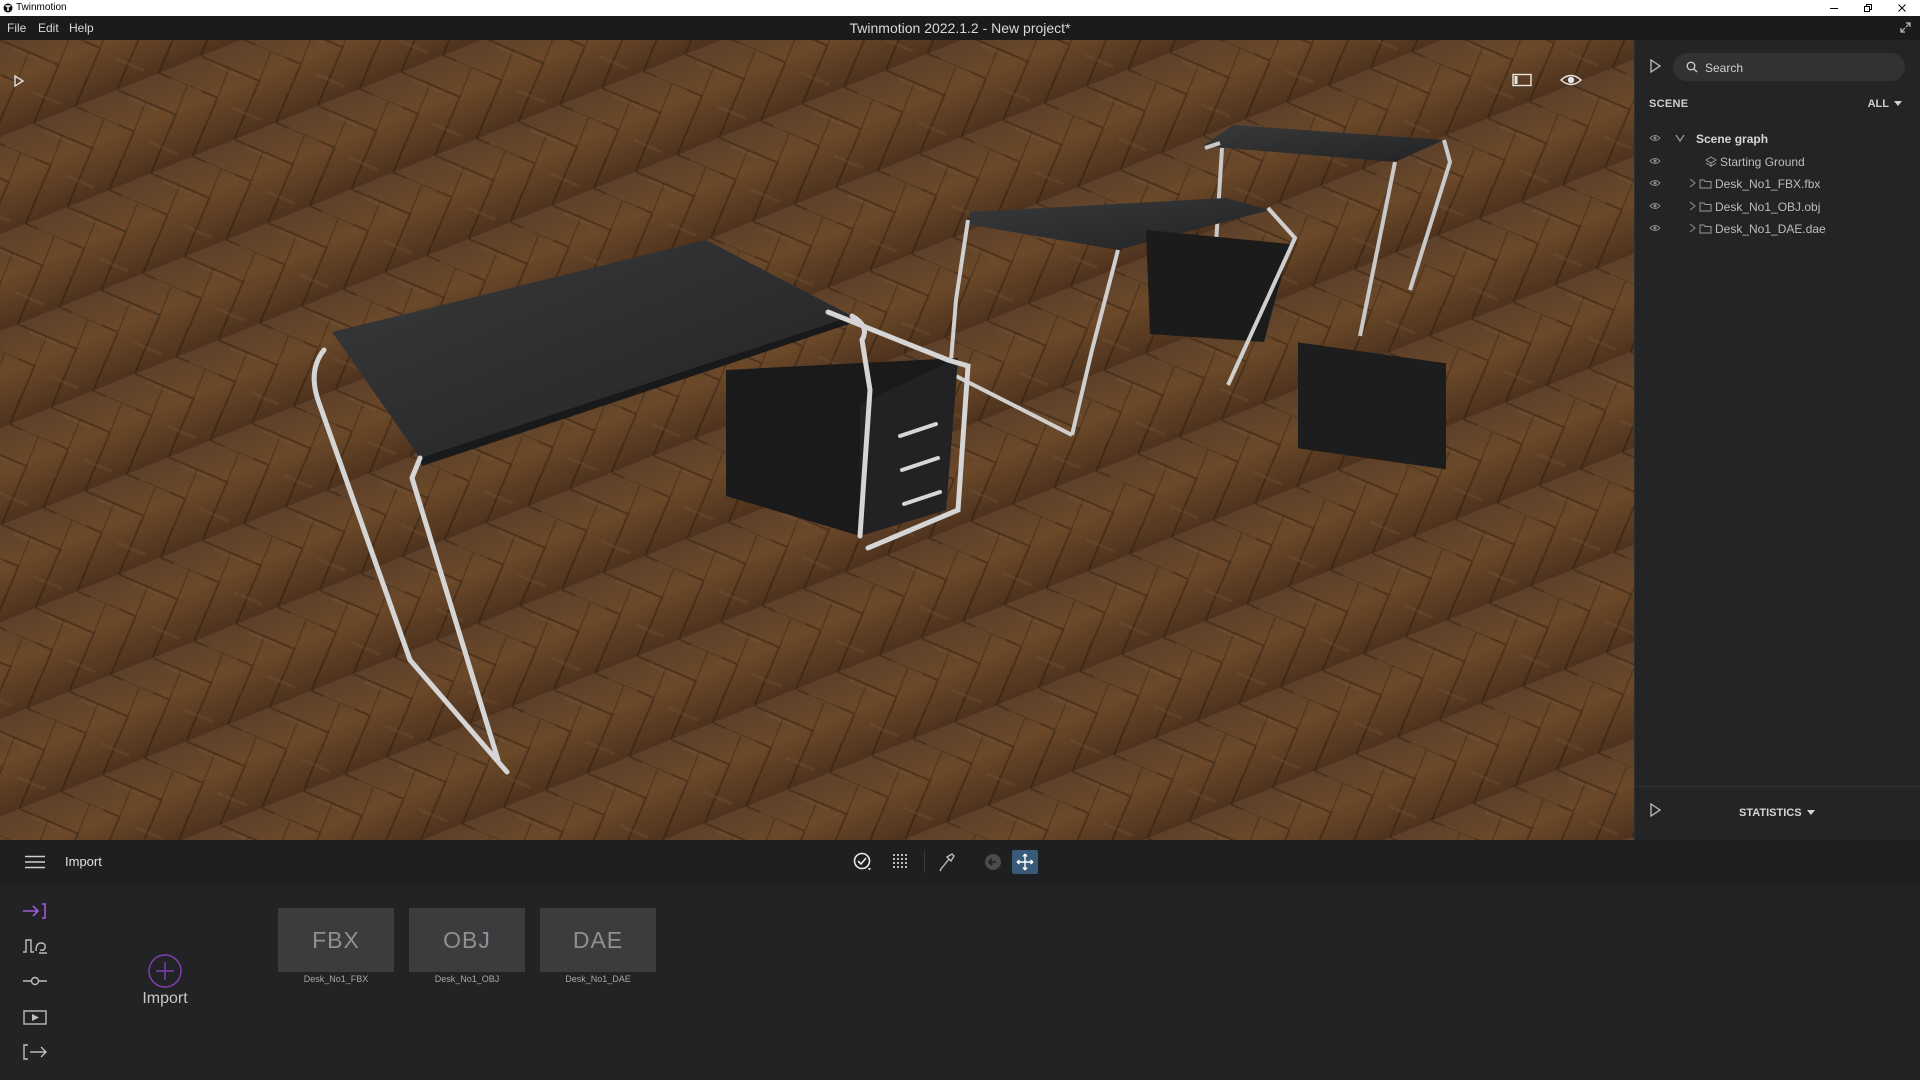 This screenshot has height=1080, width=1920. What do you see at coordinates (1522, 80) in the screenshot?
I see `frame-icon` at bounding box center [1522, 80].